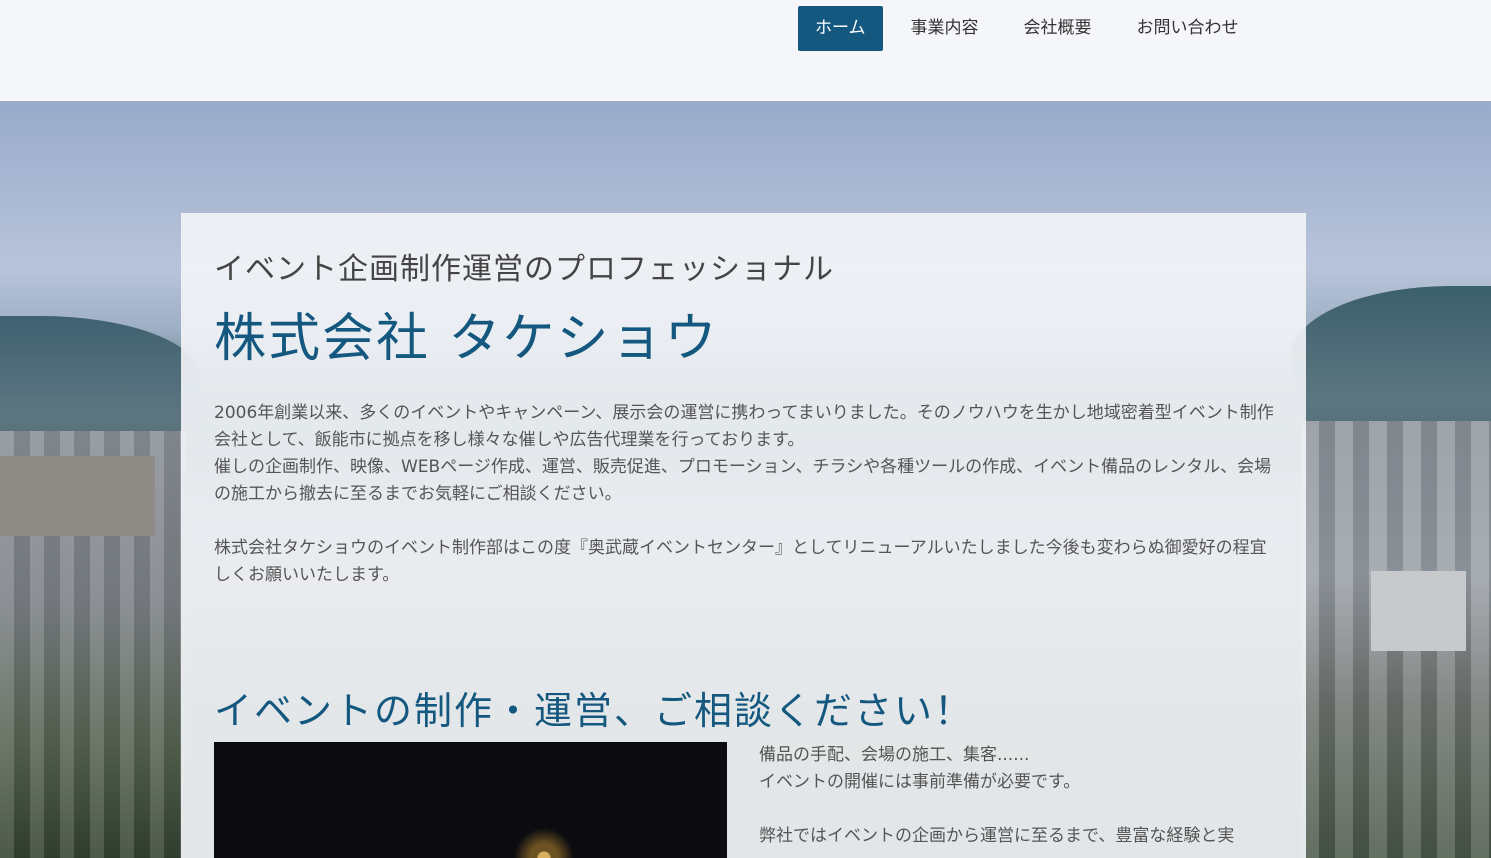 The image size is (1491, 858). I want to click on top-bar: ホーム 事業内容 会社概要 お問い合わせ, so click(745, 50).